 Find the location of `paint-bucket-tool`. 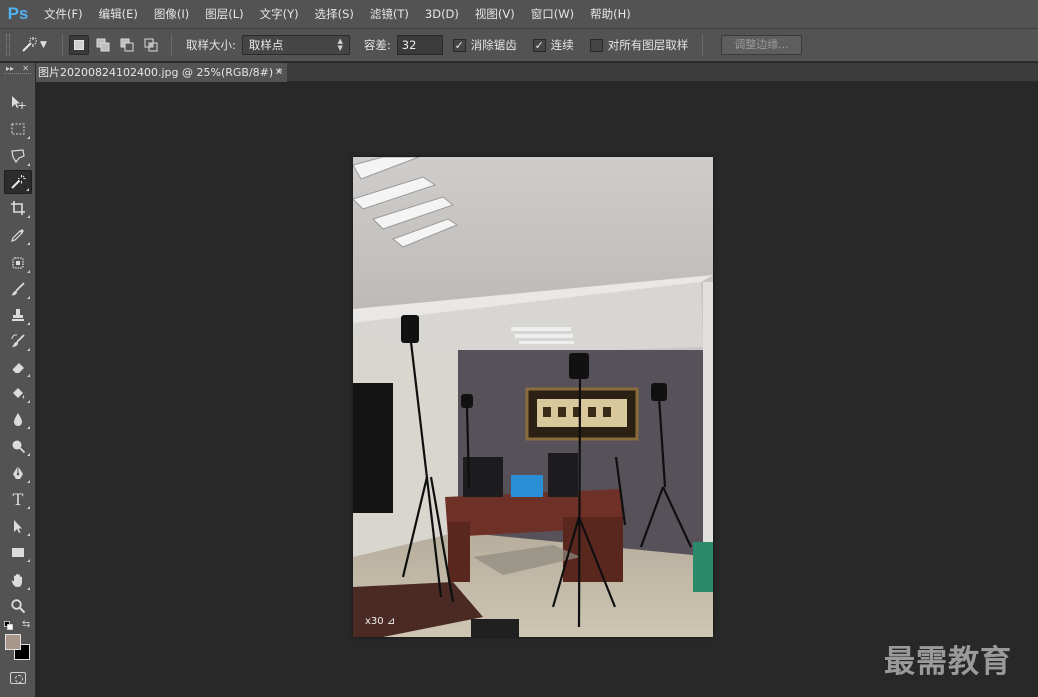

paint-bucket-tool is located at coordinates (18, 393).